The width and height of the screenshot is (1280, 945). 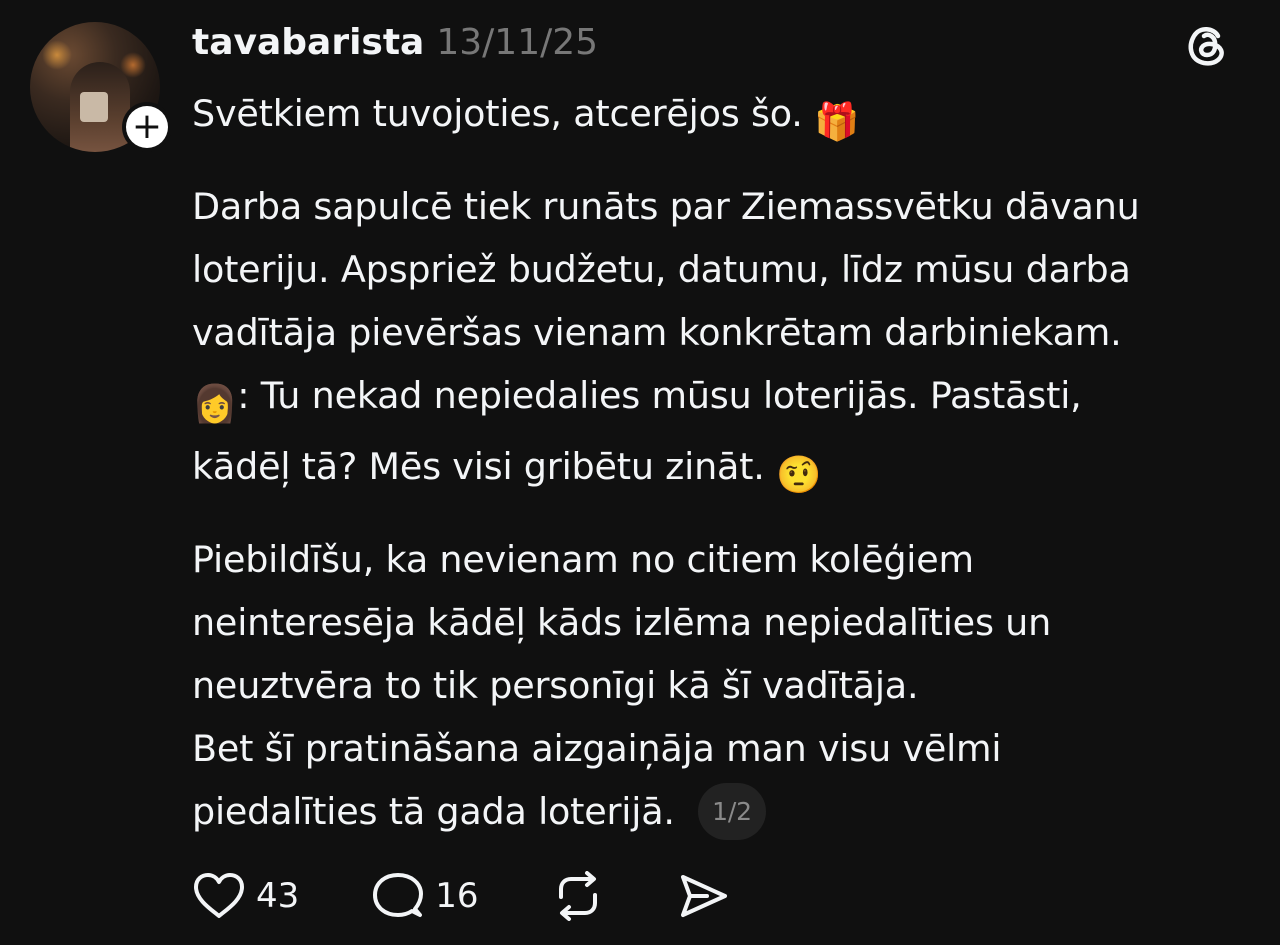 I want to click on heart-icon, so click(x=219, y=896).